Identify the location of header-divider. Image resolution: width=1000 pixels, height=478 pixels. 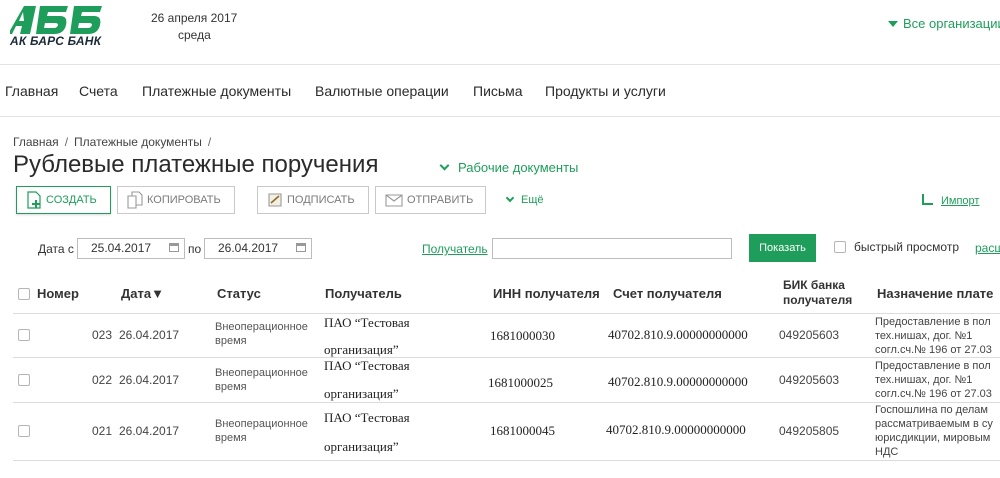
(500, 64).